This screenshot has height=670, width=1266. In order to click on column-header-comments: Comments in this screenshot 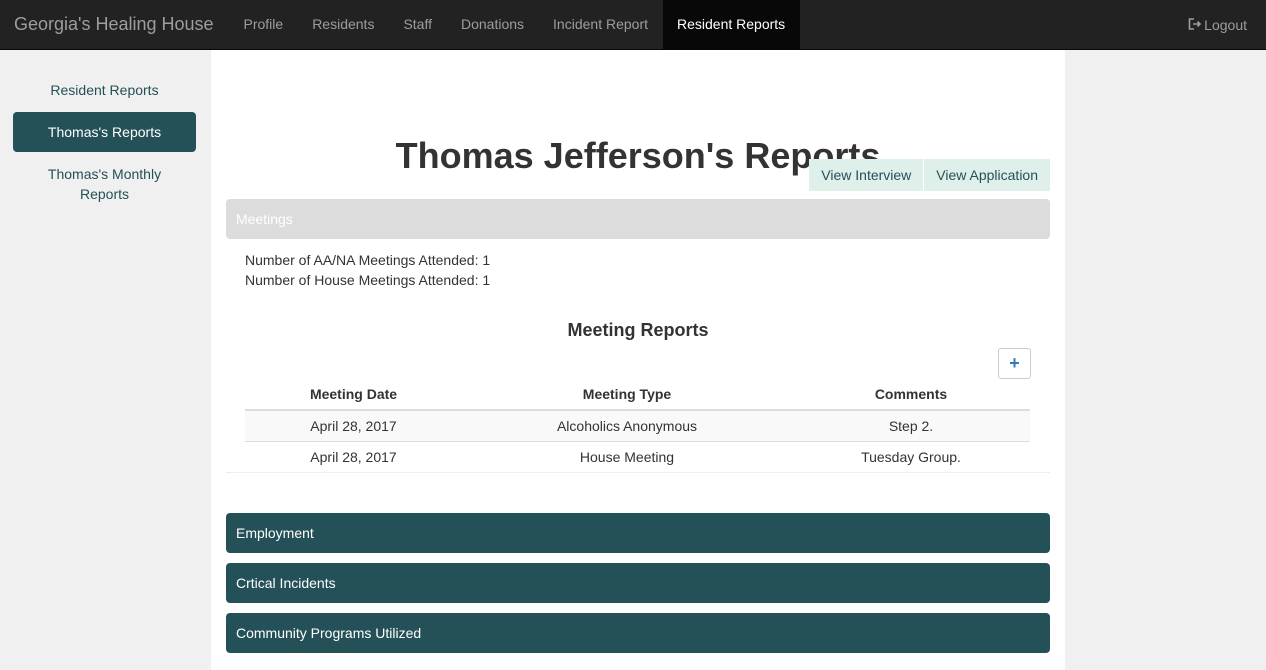, I will do `click(911, 395)`.